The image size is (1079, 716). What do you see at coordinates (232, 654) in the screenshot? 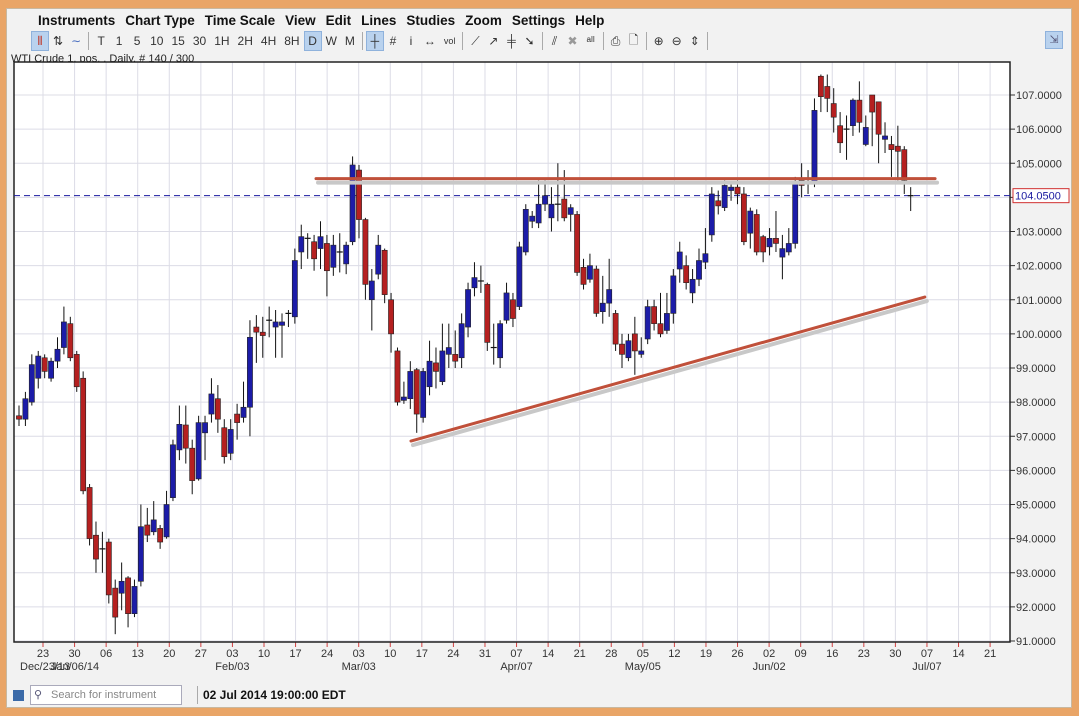
I see `x-tick-label: 03` at bounding box center [232, 654].